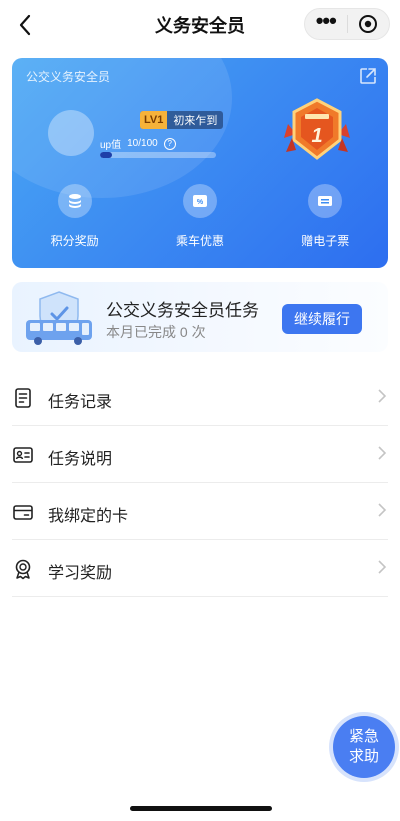  Describe the element at coordinates (80, 402) in the screenshot. I see `menu-item-label: 任务记录` at that location.